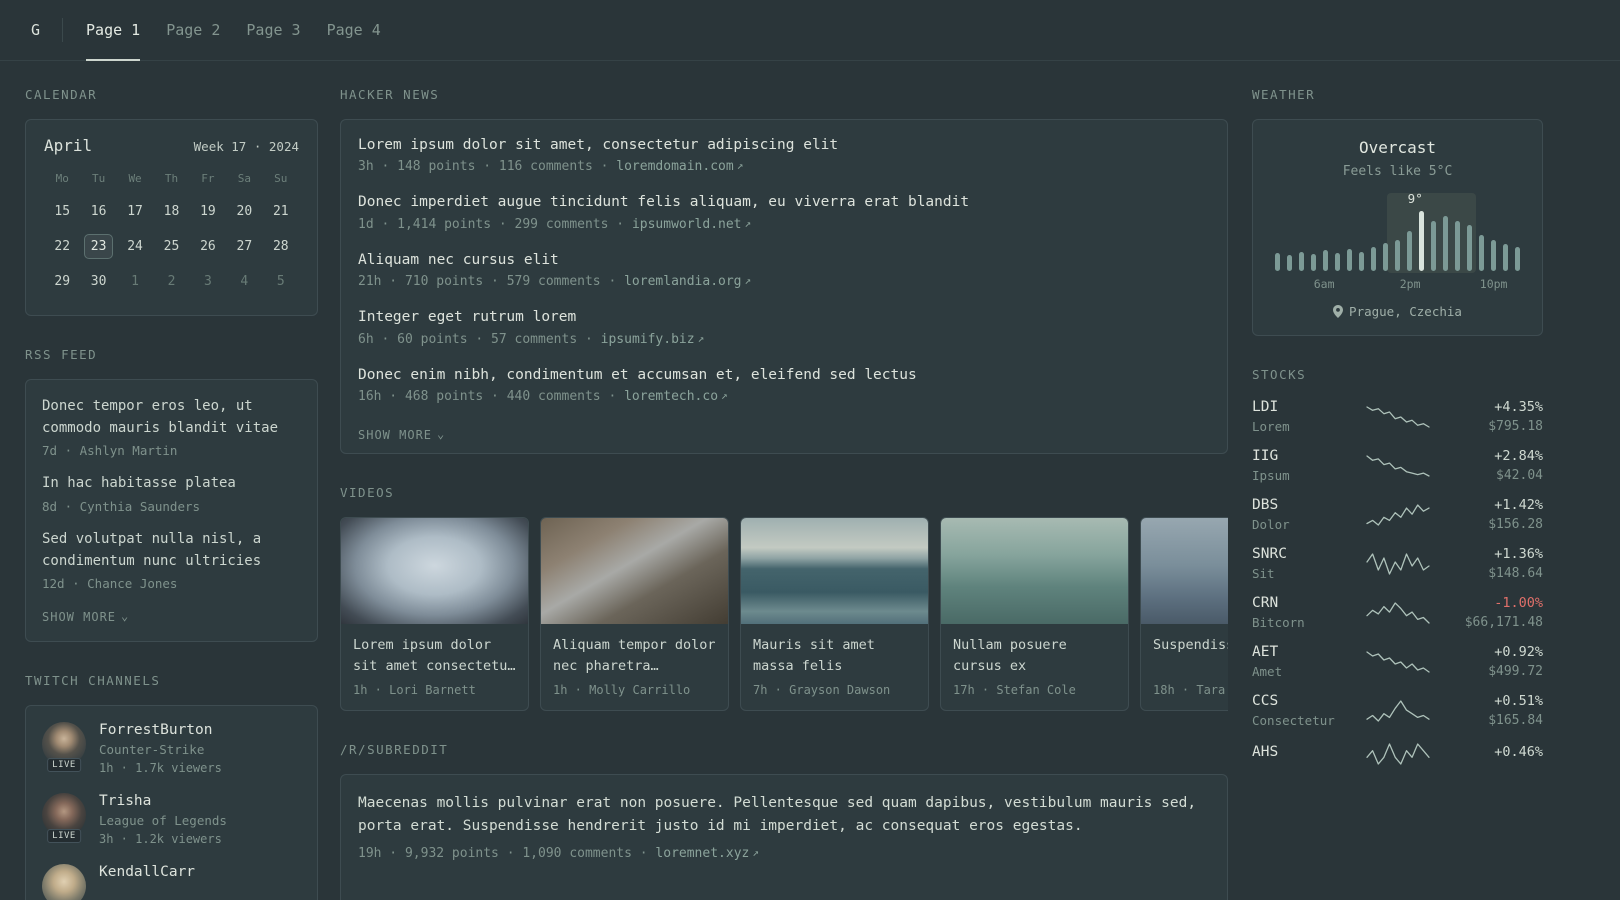 Image resolution: width=1620 pixels, height=900 pixels. Describe the element at coordinates (1299, 465) in the screenshot. I see `stock-id: IIG Ipsum` at that location.